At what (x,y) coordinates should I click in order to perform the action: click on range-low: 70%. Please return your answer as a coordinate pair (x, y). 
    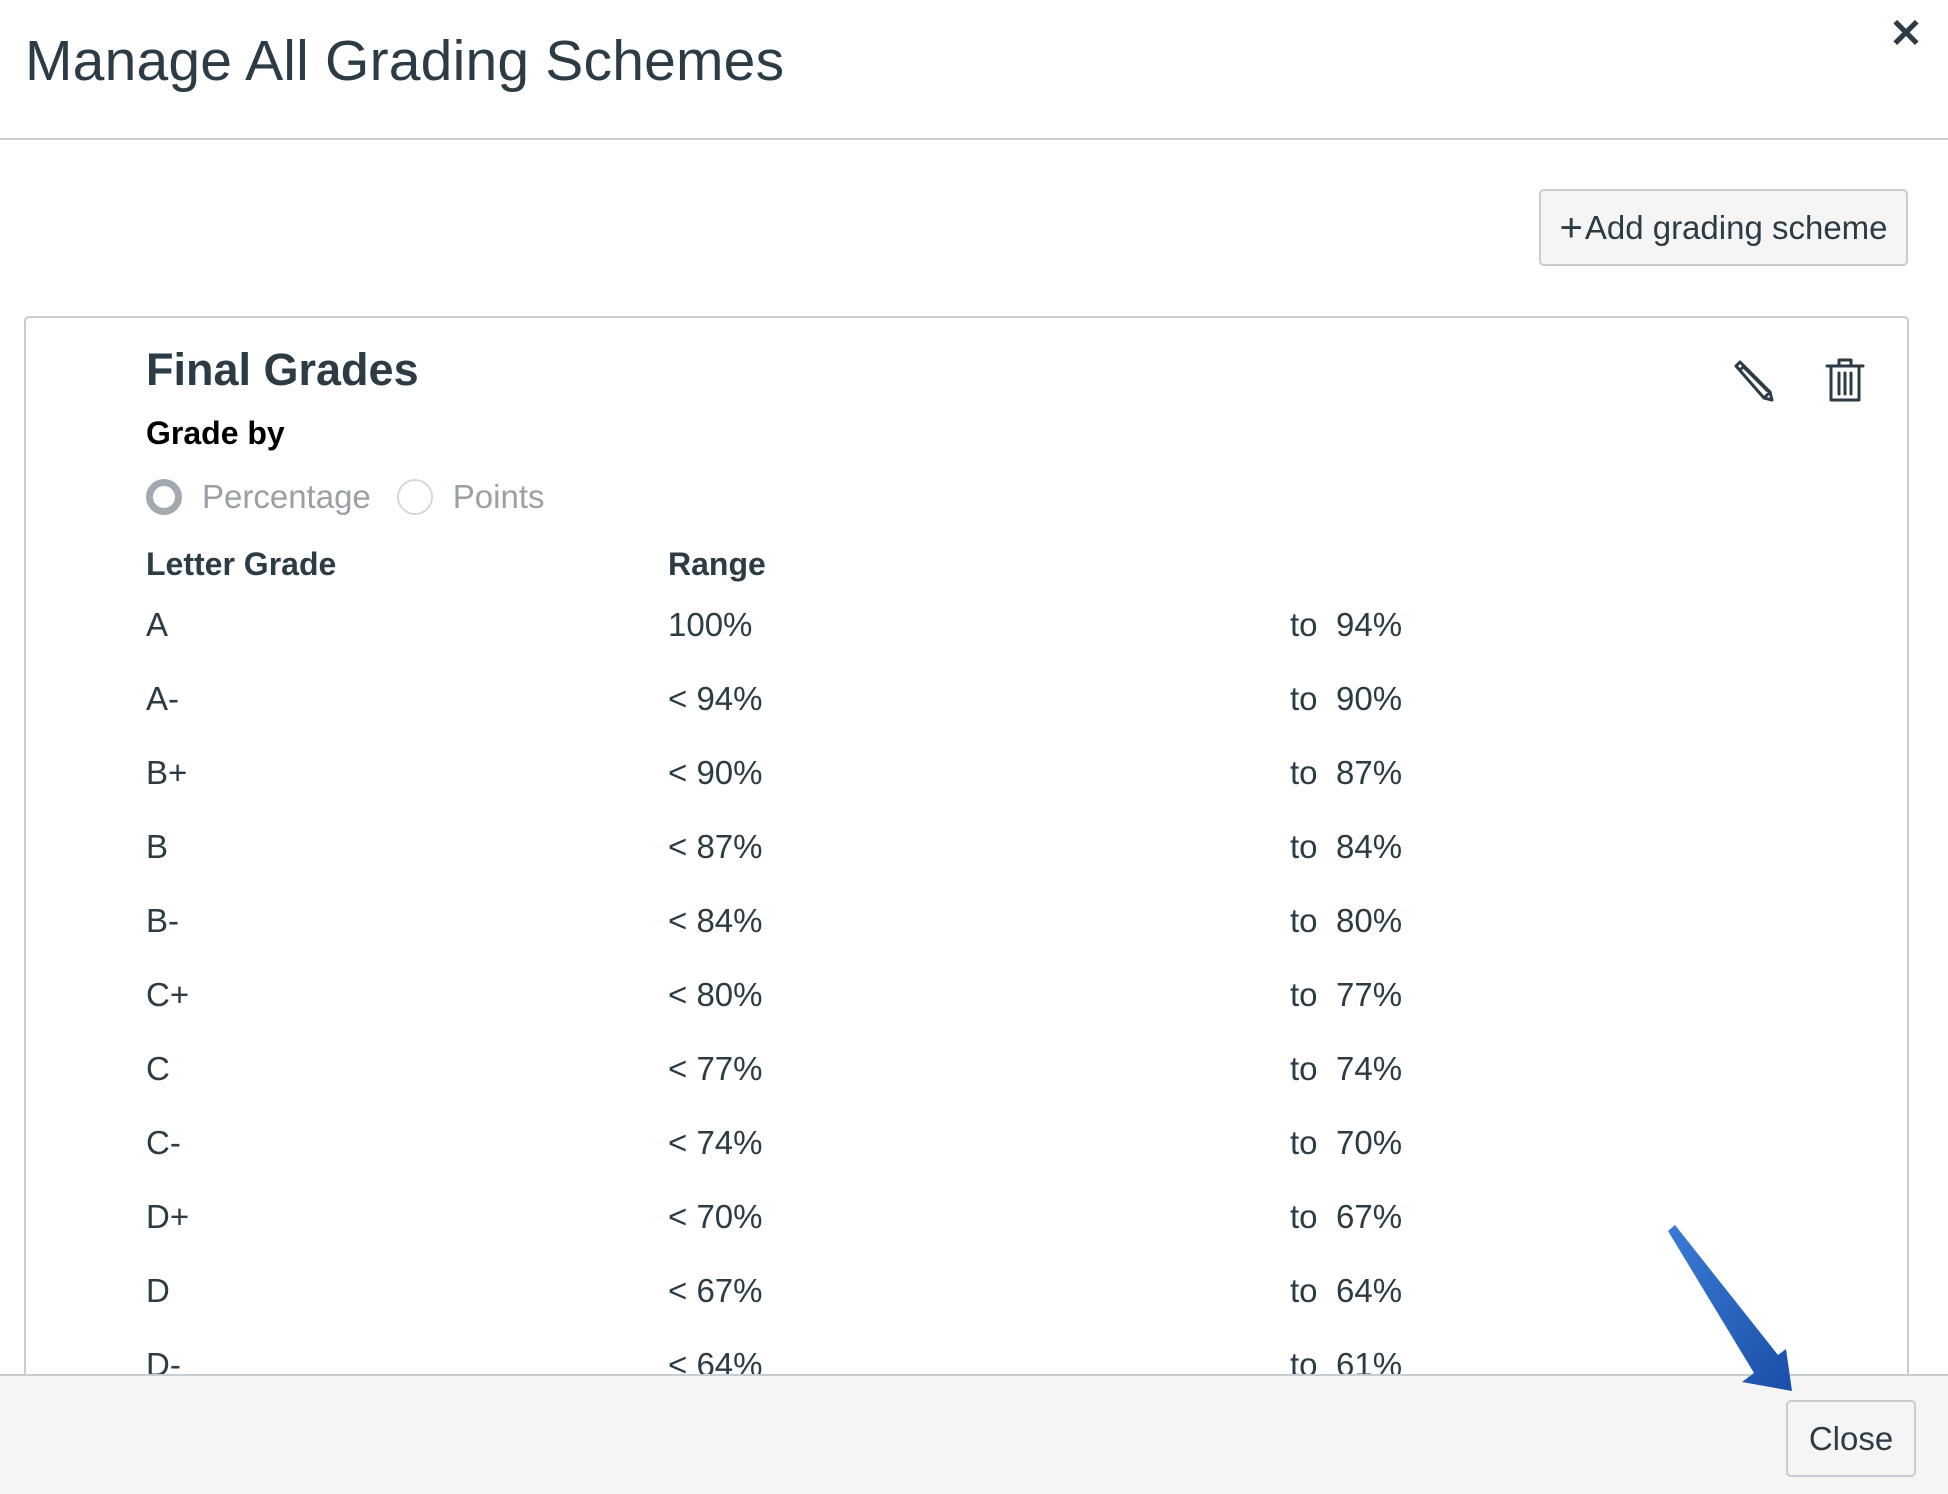
    Looking at the image, I should click on (1369, 1142).